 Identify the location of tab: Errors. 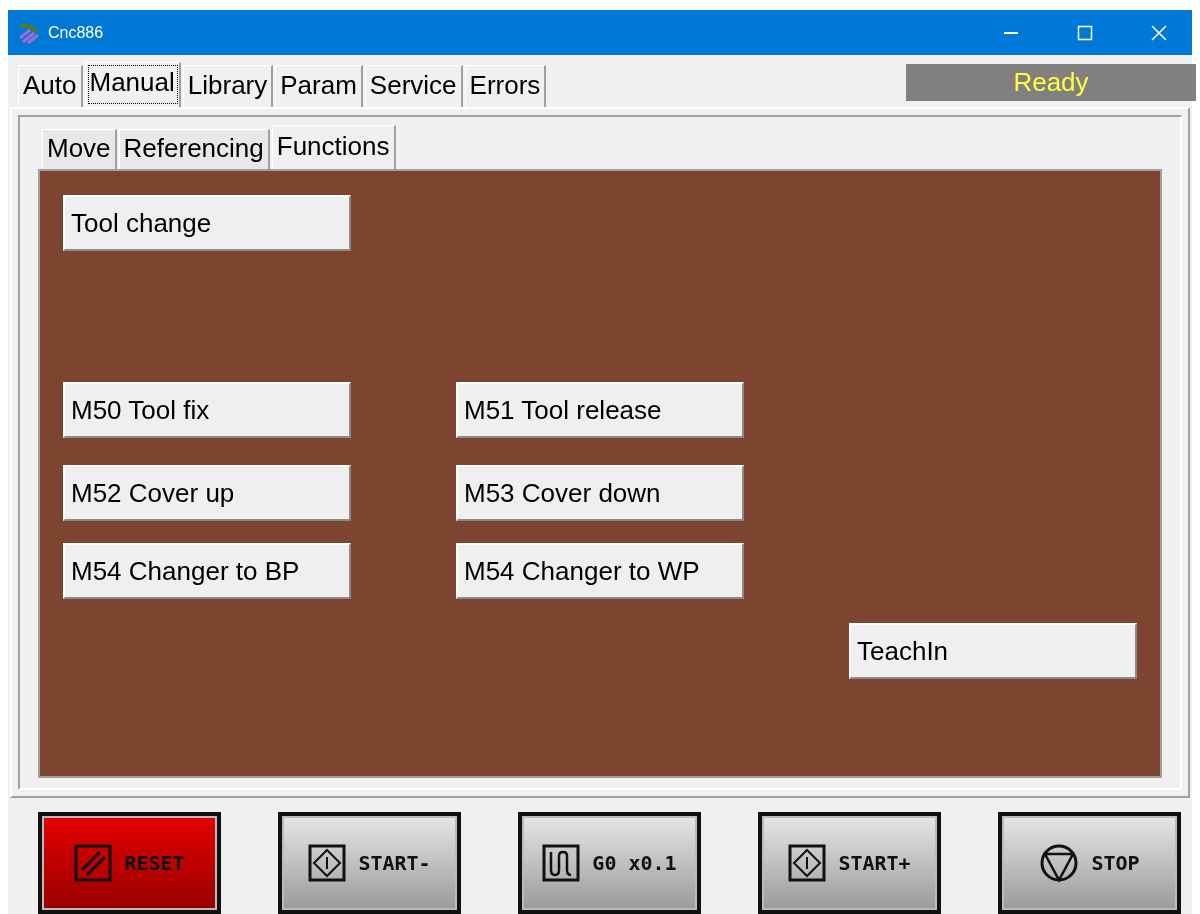
(505, 86).